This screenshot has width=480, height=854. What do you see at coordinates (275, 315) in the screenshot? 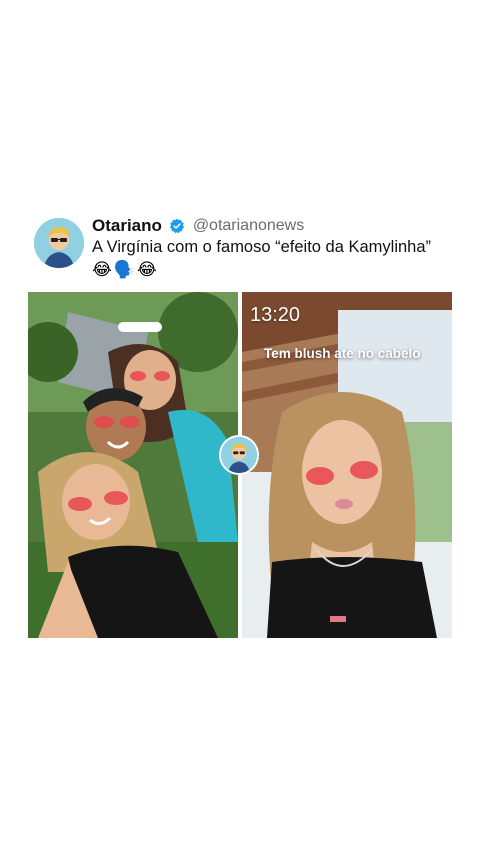
I see `story-time: 13:20` at bounding box center [275, 315].